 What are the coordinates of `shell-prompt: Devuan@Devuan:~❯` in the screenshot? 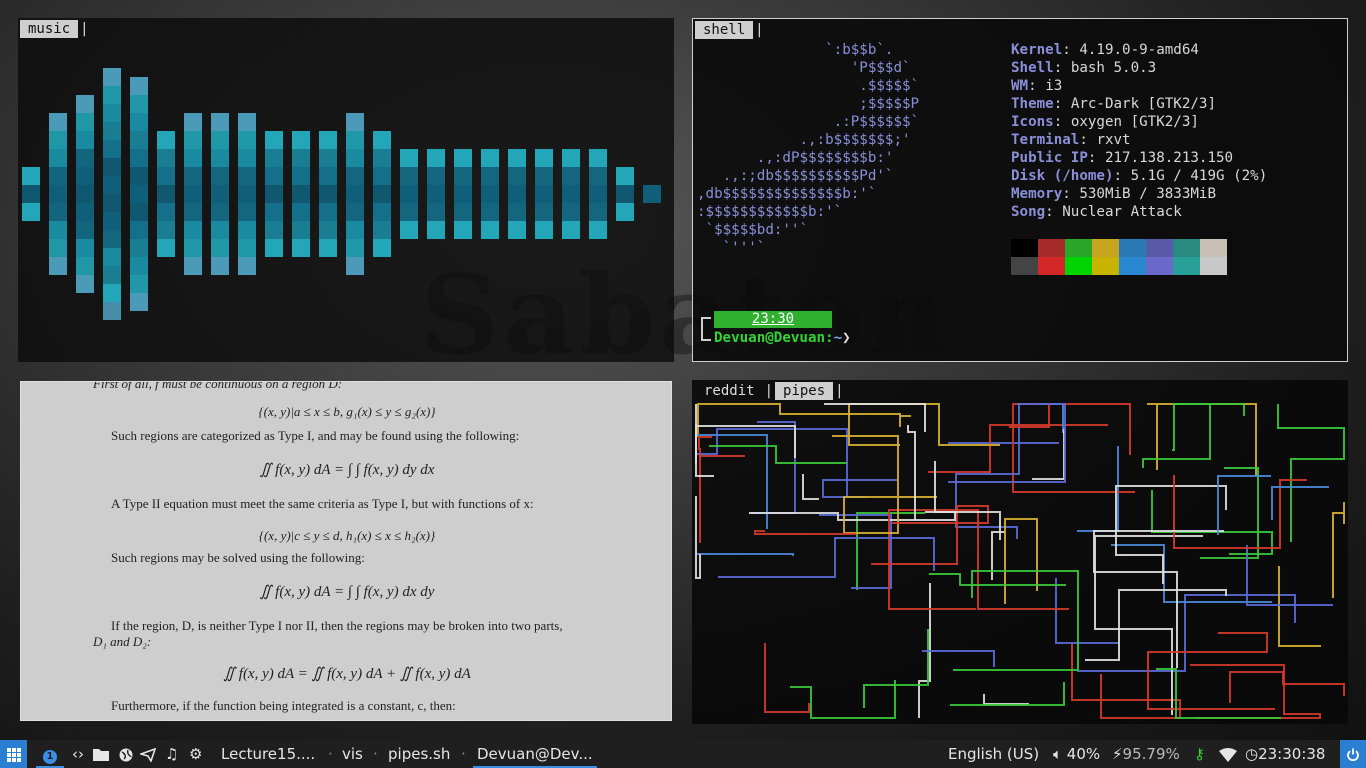 It's located at (782, 338).